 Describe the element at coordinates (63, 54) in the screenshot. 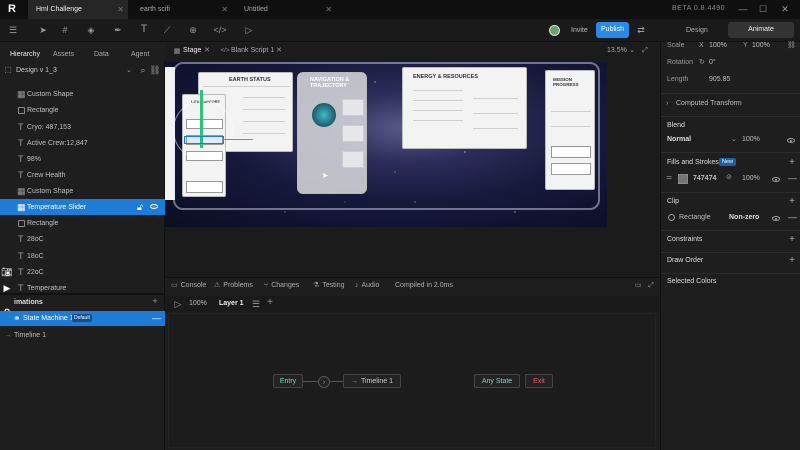

I see `tab-assets: Assets` at that location.